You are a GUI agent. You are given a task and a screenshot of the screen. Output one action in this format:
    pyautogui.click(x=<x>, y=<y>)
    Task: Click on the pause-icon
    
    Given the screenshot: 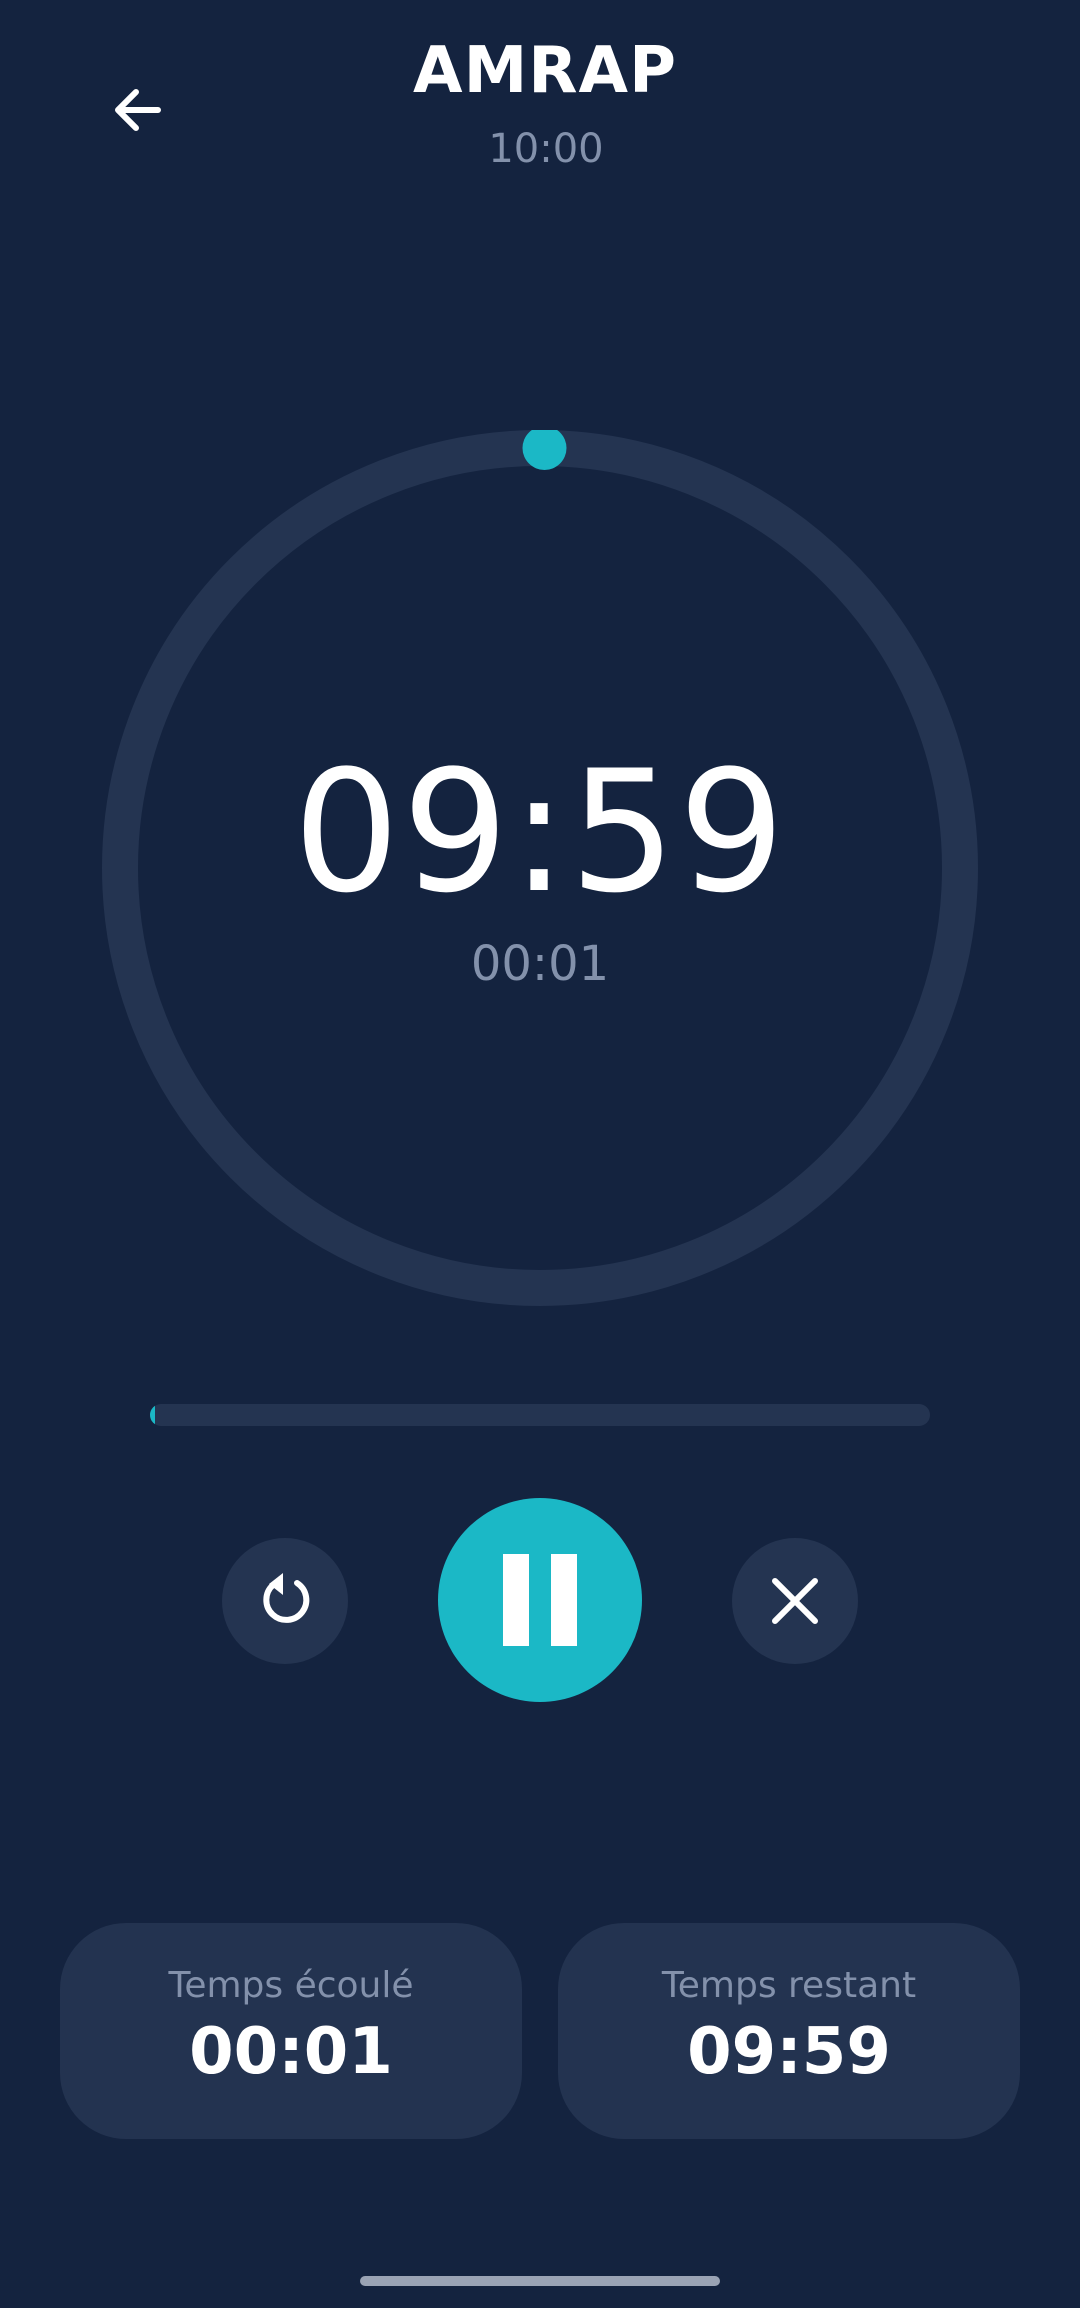 What is the action you would take?
    pyautogui.click(x=540, y=1600)
    